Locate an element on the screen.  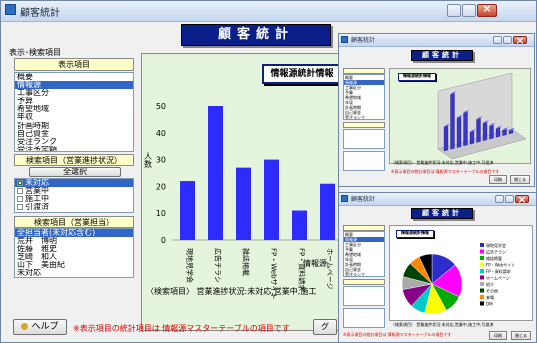
win3-min-button is located at coordinates (499, 199).